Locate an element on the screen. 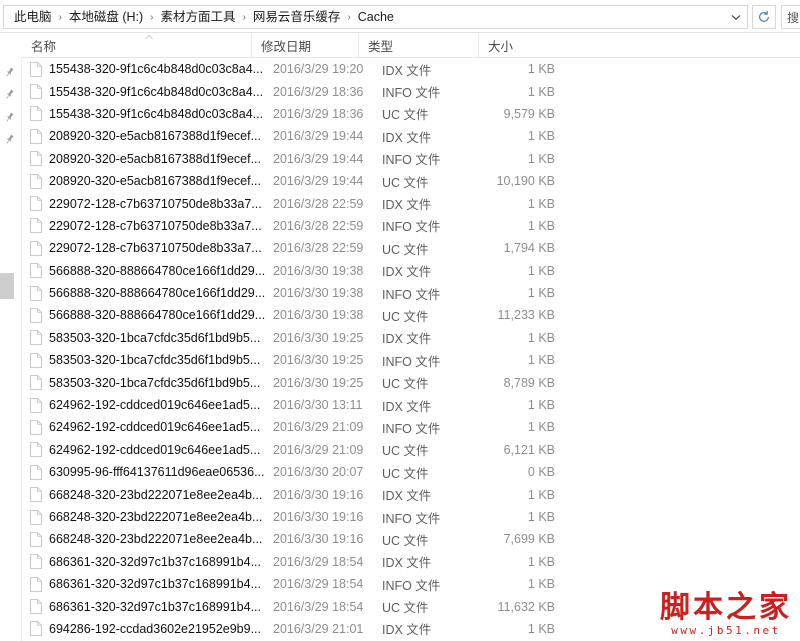 This screenshot has width=800, height=641. column-header-size: 大小 is located at coordinates (517, 45).